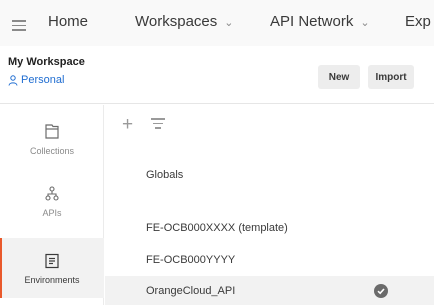  Describe the element at coordinates (165, 175) in the screenshot. I see `globals-label: Globals` at that location.